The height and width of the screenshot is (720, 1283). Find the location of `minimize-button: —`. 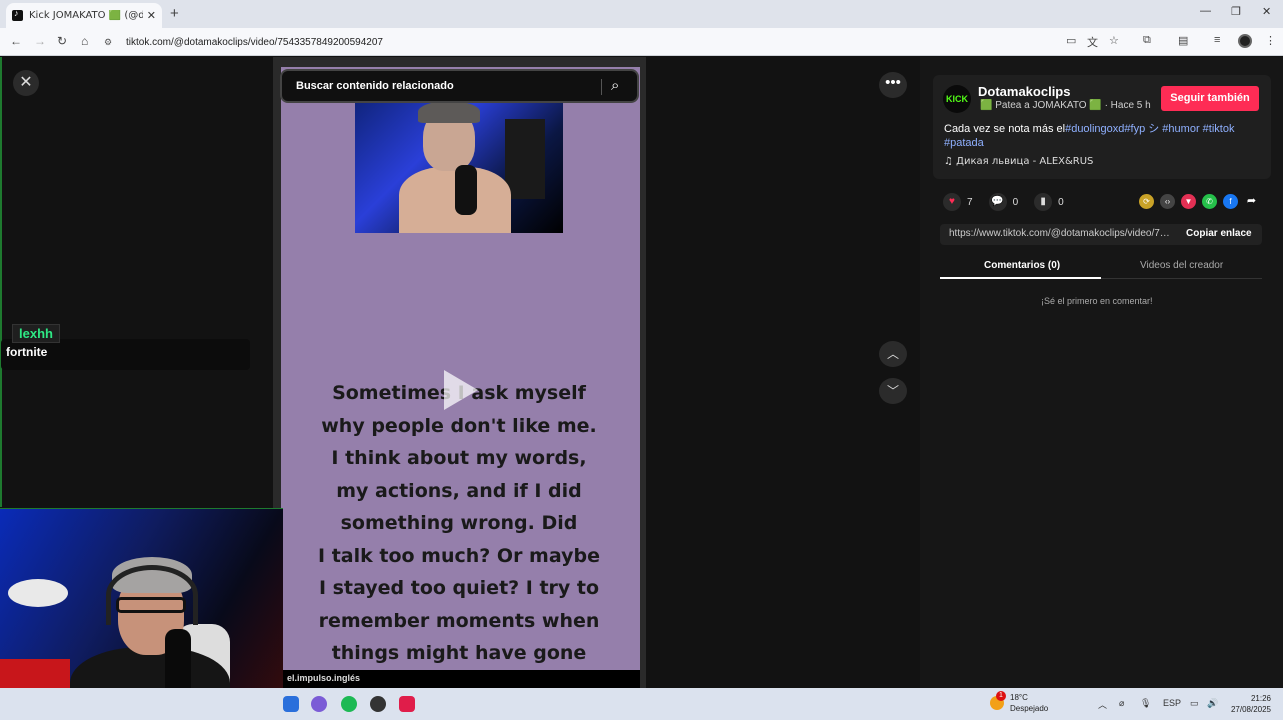

minimize-button: — is located at coordinates (1205, 11).